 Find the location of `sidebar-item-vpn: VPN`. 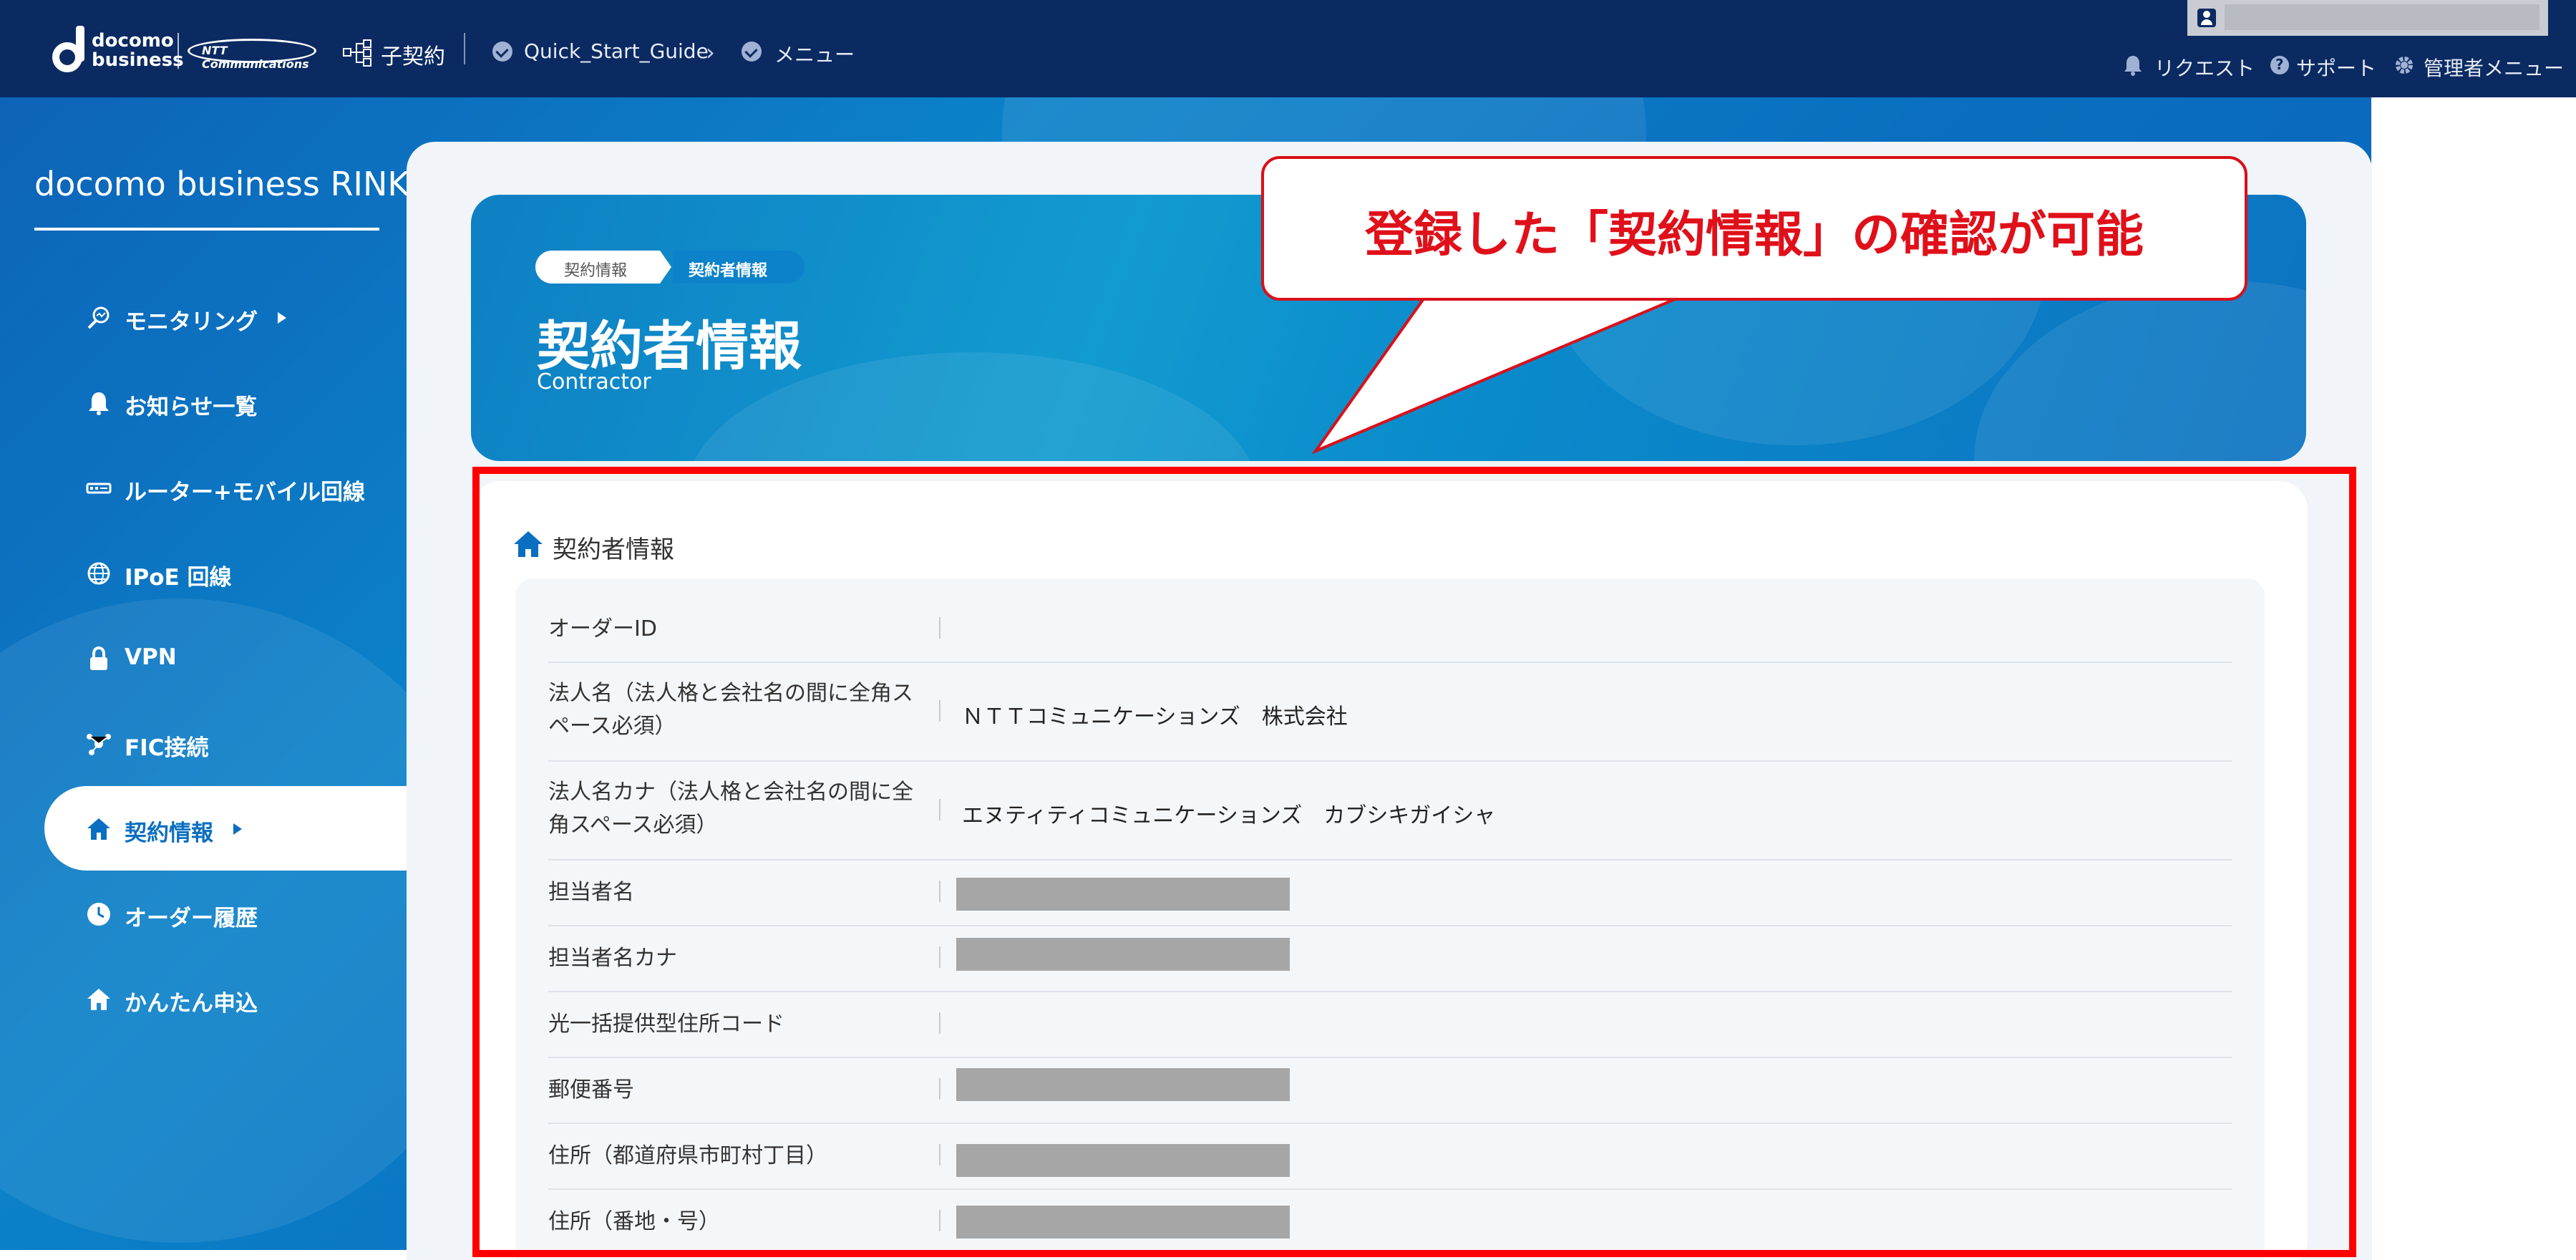

sidebar-item-vpn: VPN is located at coordinates (203, 658).